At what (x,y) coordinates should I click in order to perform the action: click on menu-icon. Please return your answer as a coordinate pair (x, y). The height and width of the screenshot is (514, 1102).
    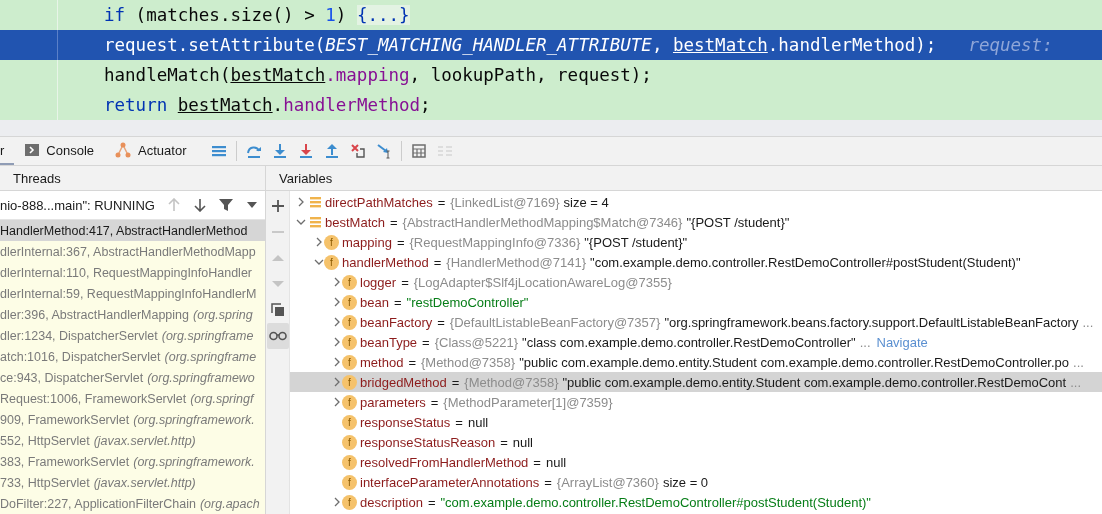
    Looking at the image, I should click on (219, 151).